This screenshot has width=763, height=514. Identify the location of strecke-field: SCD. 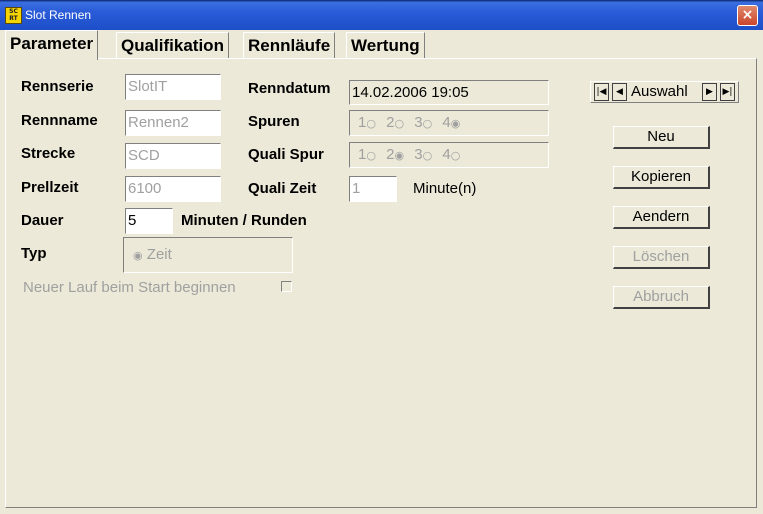
(173, 156).